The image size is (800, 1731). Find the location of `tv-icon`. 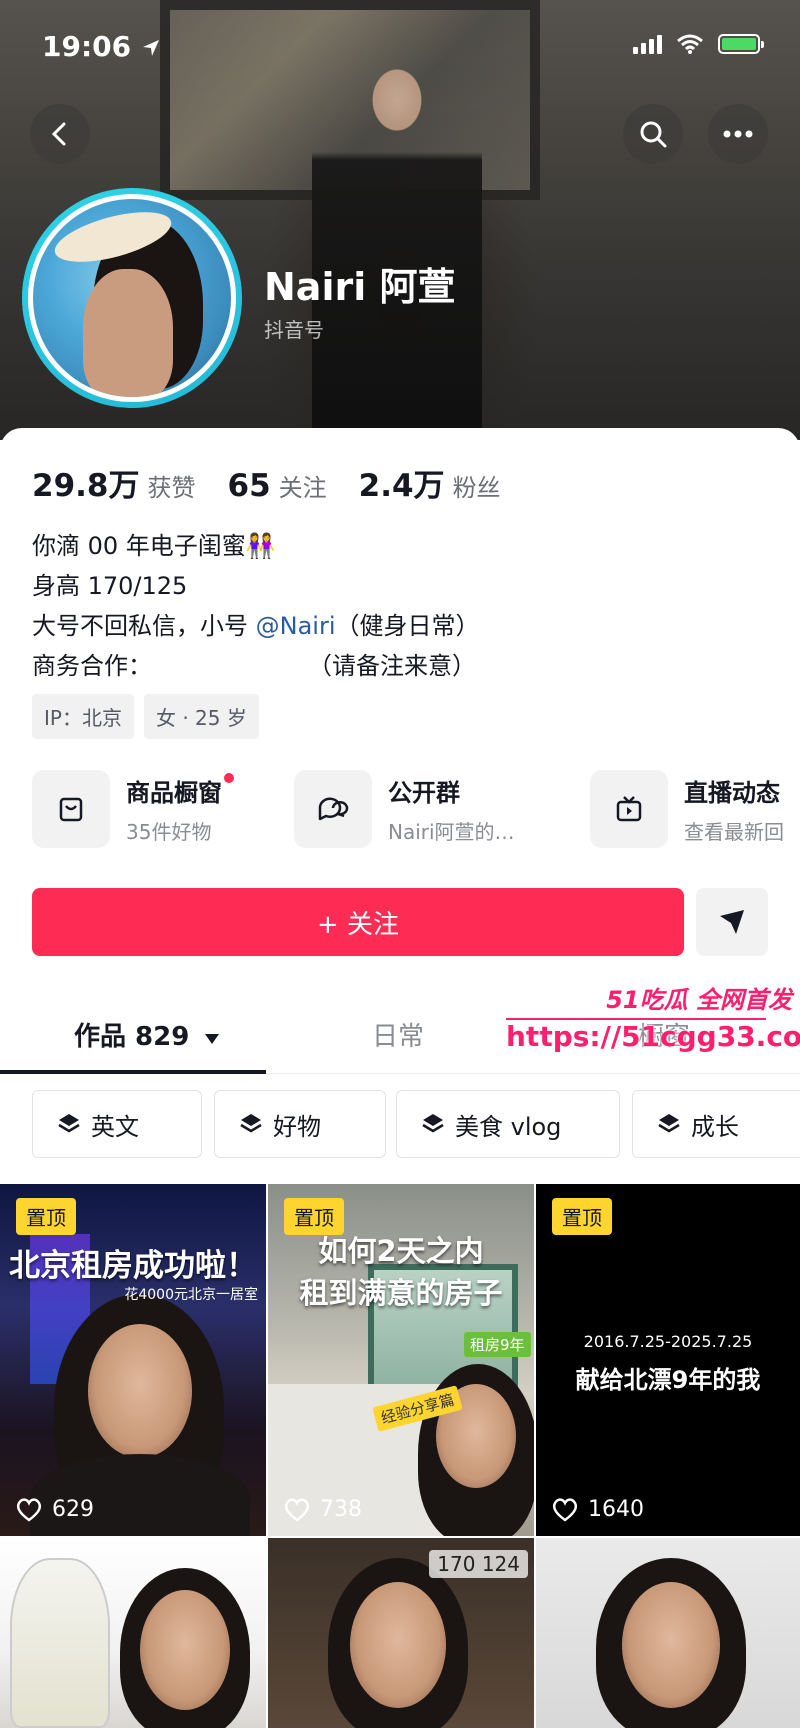

tv-icon is located at coordinates (629, 809).